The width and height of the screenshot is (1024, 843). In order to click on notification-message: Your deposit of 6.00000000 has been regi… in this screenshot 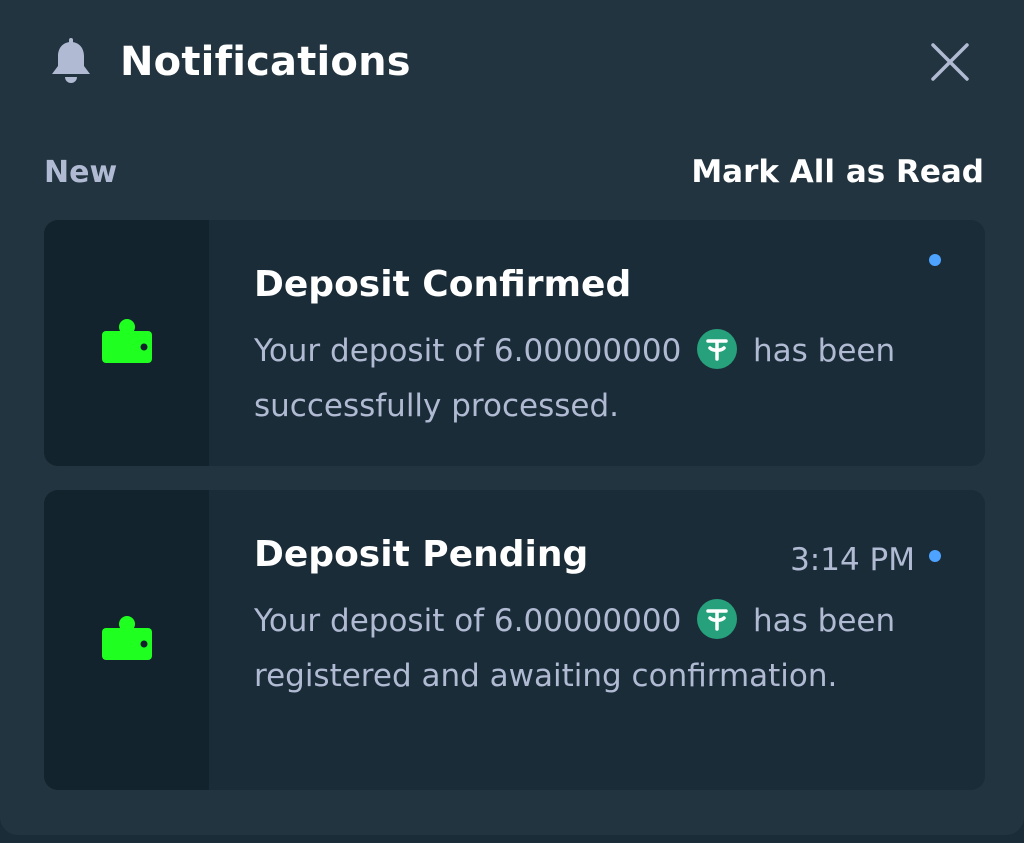, I will do `click(599, 649)`.